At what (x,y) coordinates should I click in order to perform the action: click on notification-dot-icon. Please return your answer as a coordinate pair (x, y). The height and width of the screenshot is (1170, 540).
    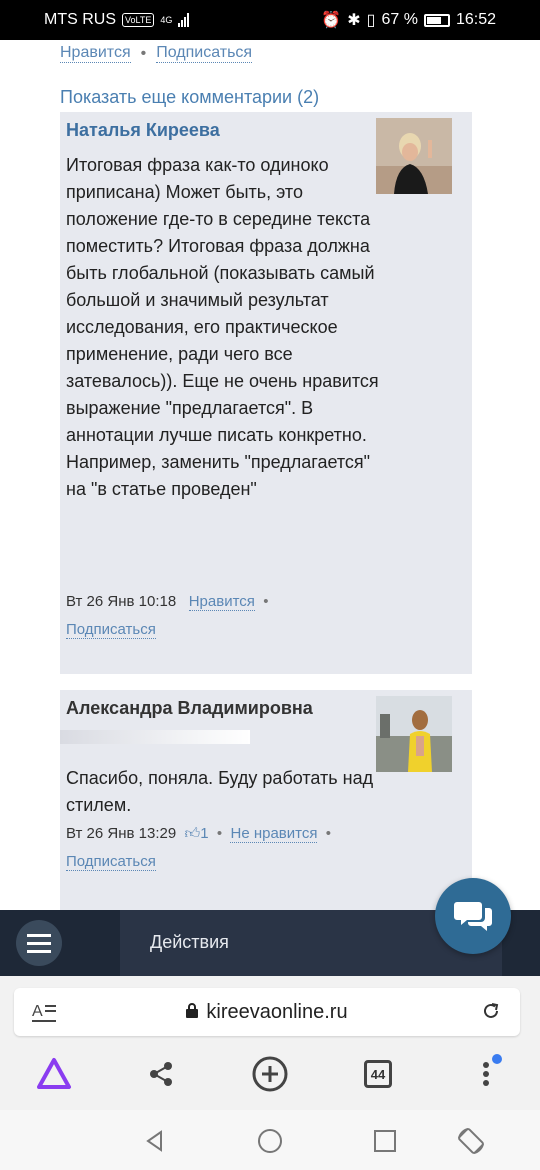
    Looking at the image, I should click on (497, 1059).